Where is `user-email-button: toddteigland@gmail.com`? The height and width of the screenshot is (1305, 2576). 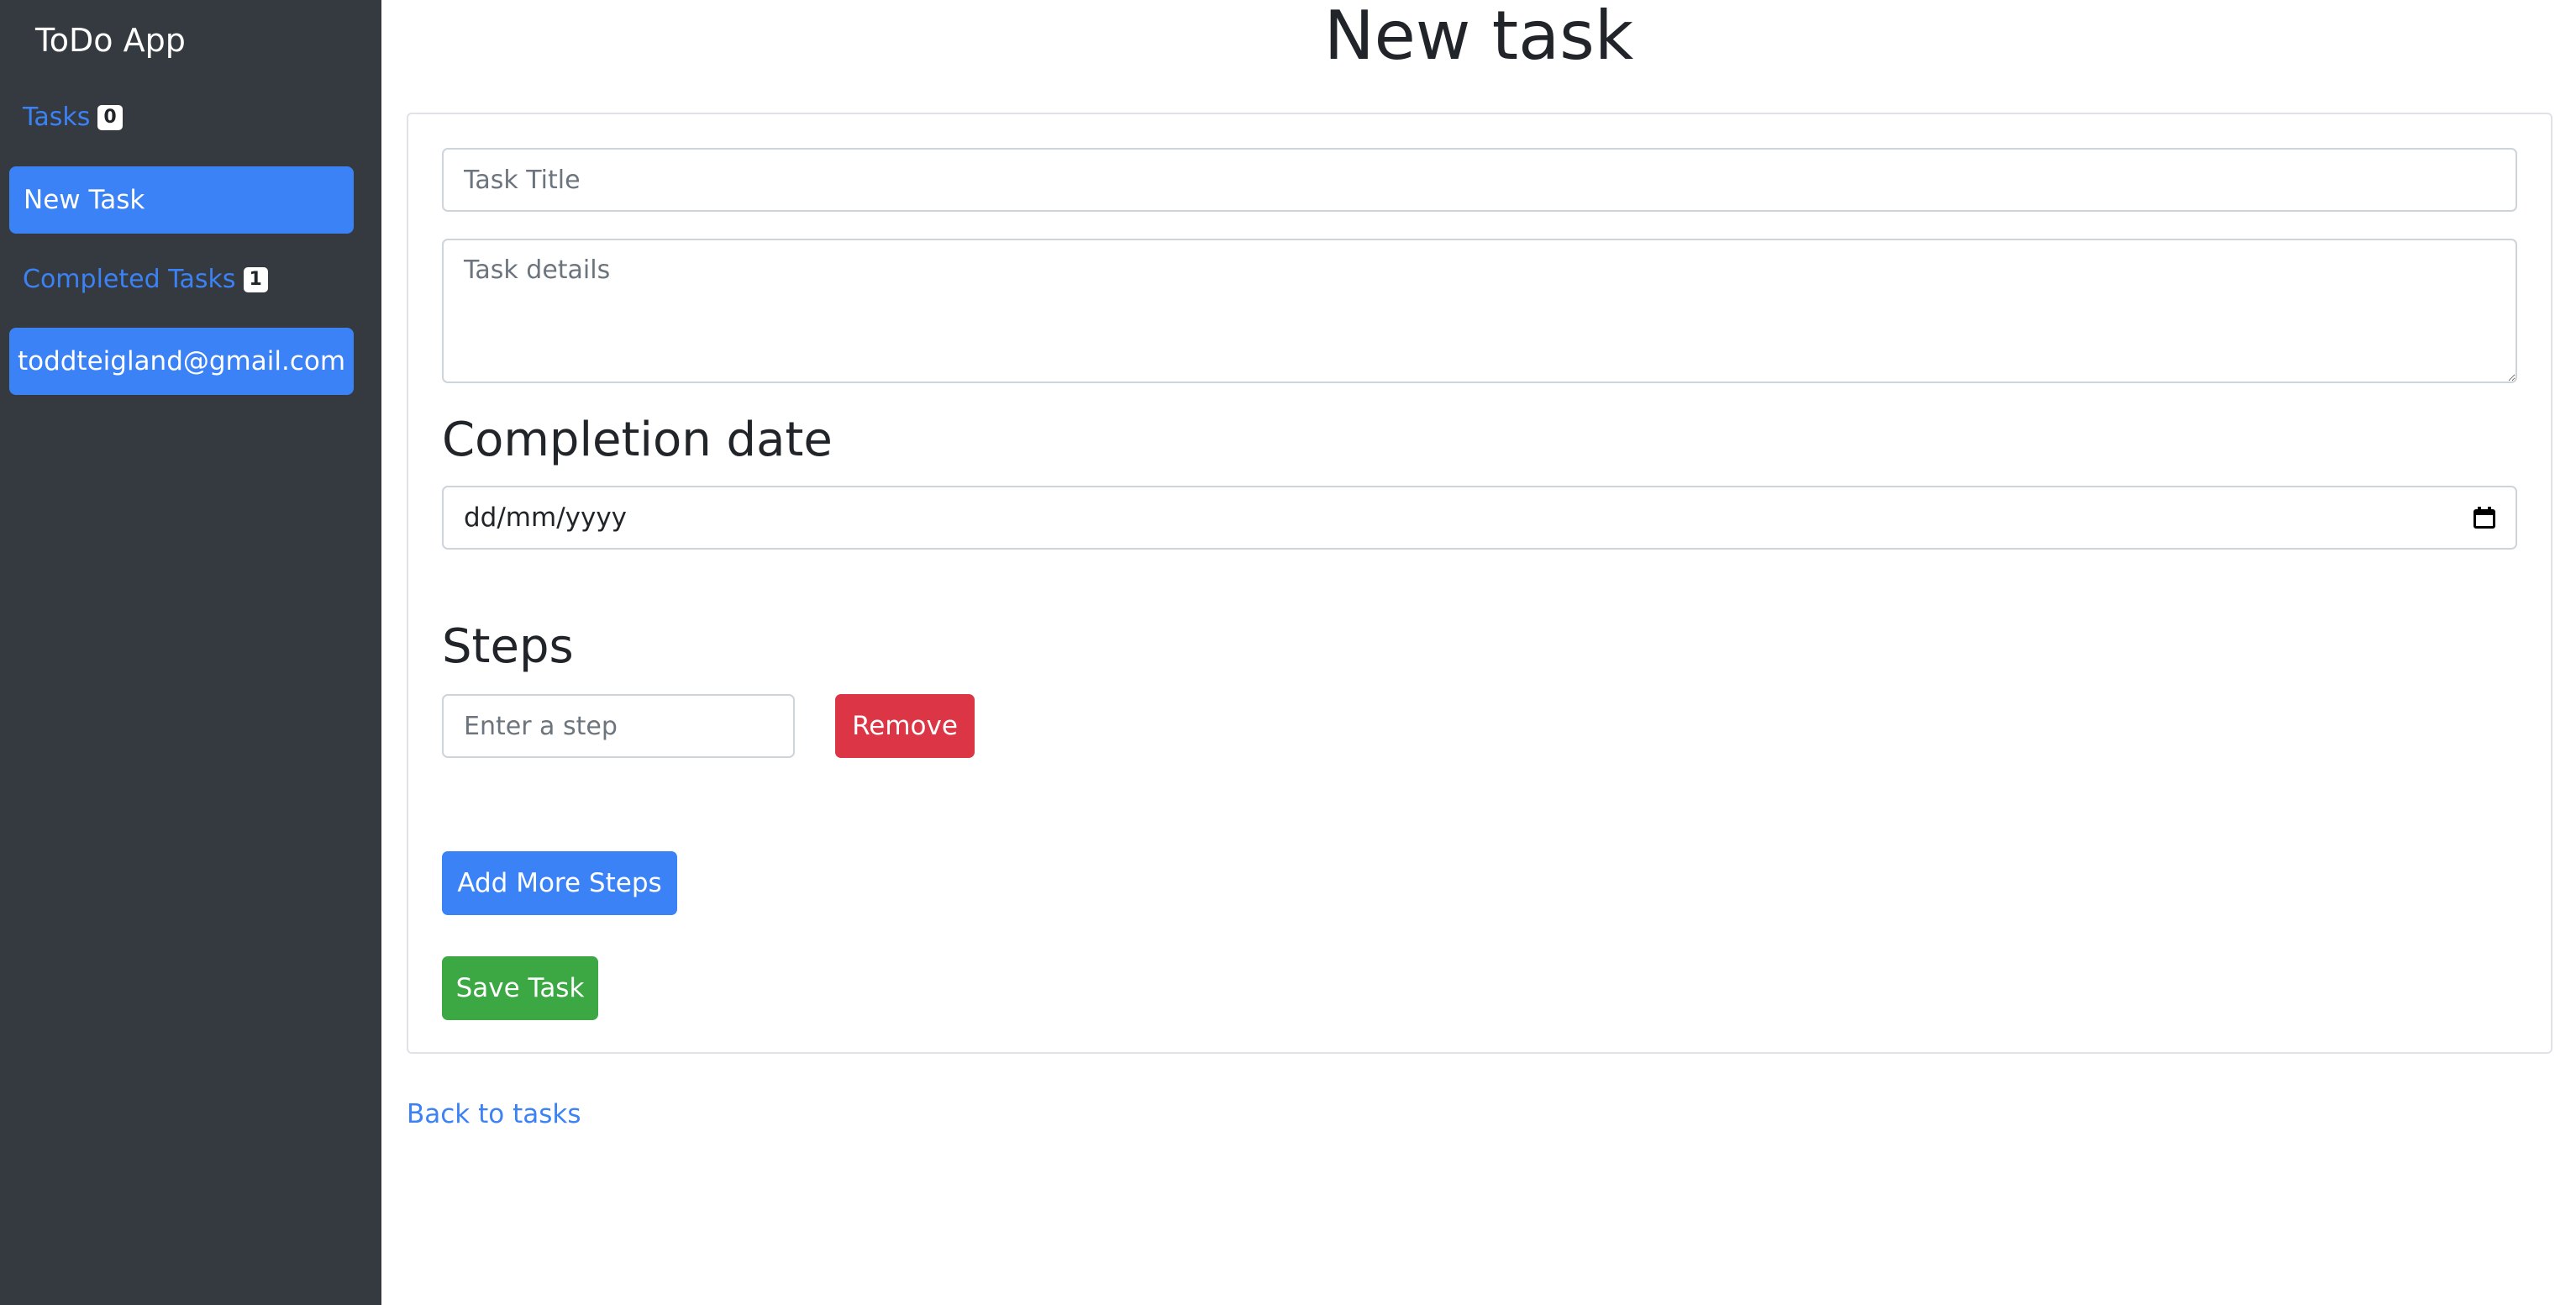
user-email-button: toddteigland@gmail.com is located at coordinates (181, 361).